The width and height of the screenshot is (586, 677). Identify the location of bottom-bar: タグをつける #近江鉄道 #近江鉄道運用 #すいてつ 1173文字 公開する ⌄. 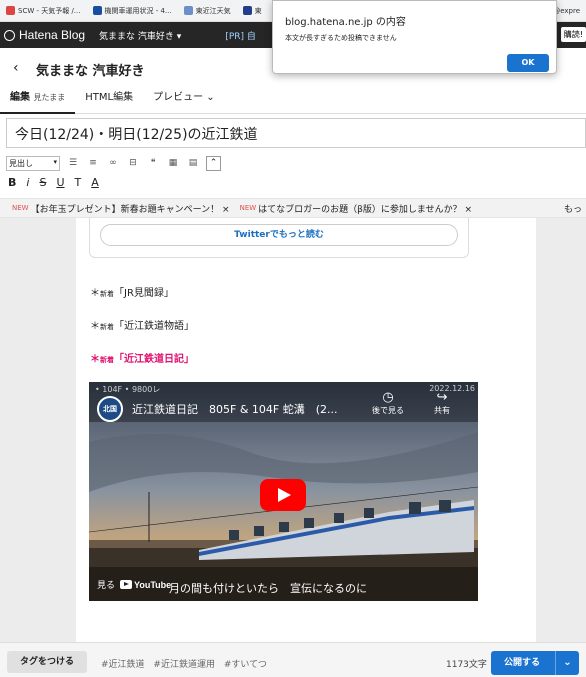
(293, 659).